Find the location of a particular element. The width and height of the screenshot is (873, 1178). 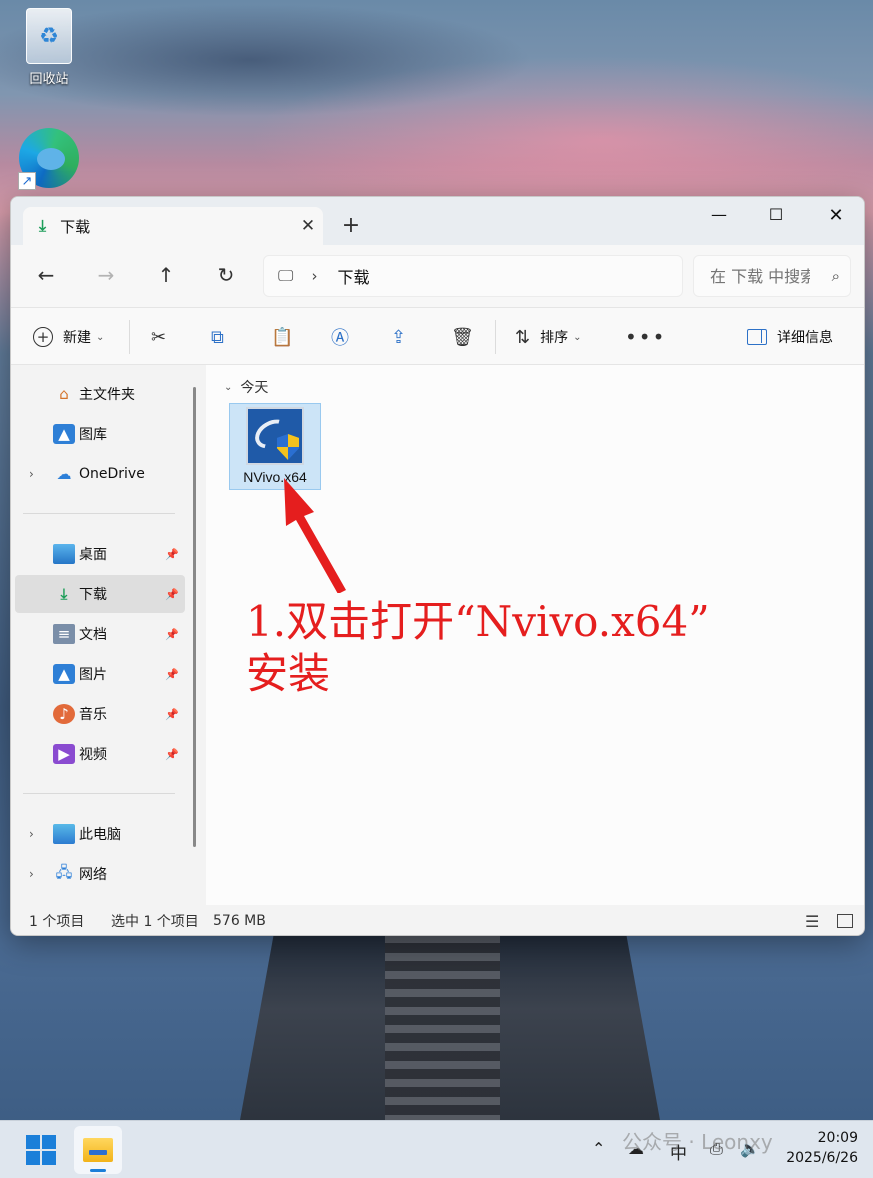

paste-button: 📋 is located at coordinates (282, 337).